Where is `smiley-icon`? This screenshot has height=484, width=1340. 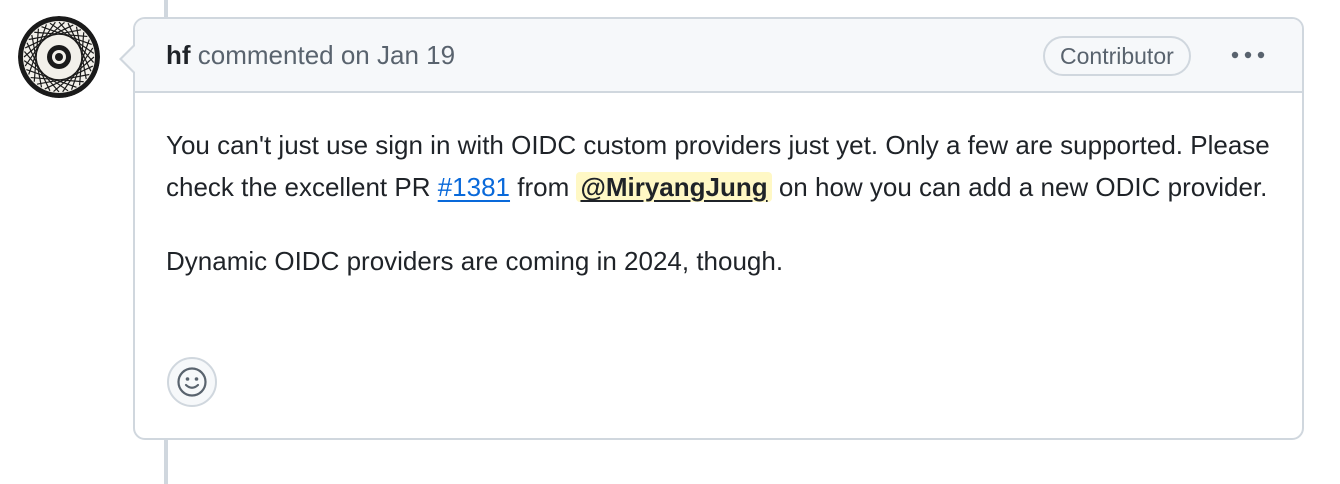 smiley-icon is located at coordinates (192, 382).